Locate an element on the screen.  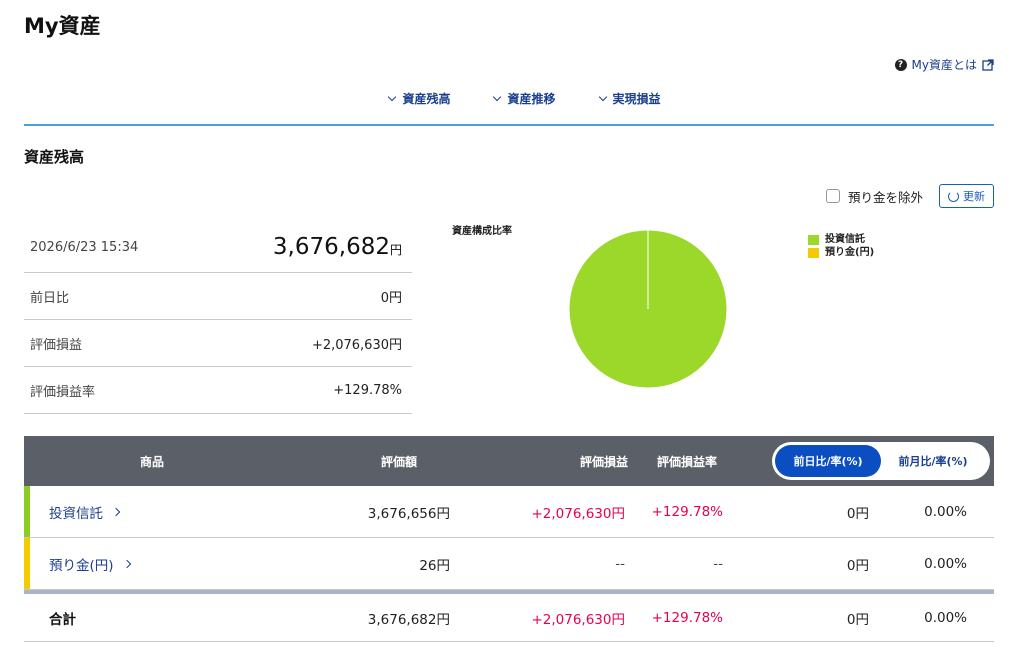
product-link: 預り金(円) is located at coordinates (152, 564).